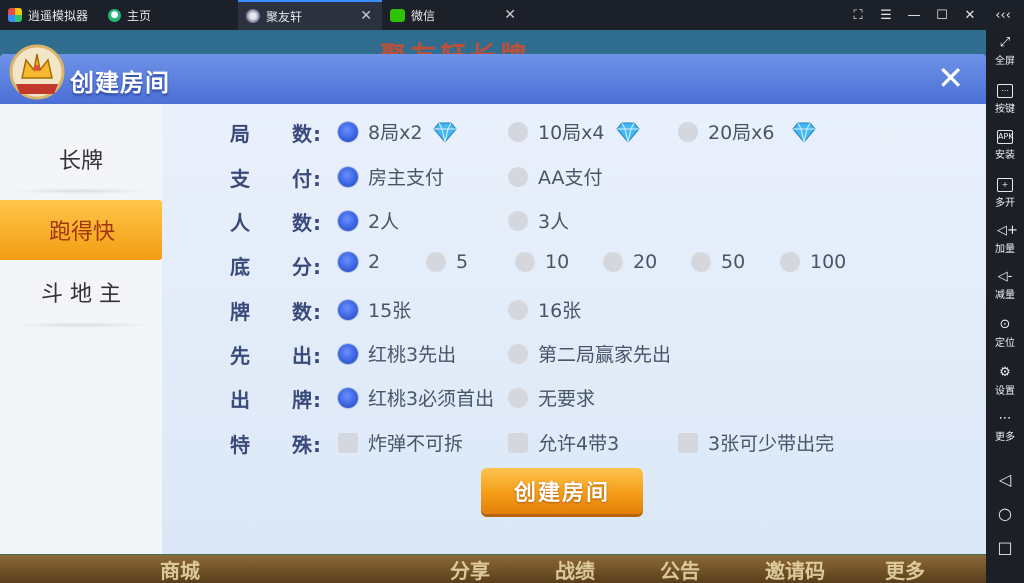 The image size is (1024, 583). What do you see at coordinates (1005, 145) in the screenshot?
I see `sidebar-install: APK 安装` at bounding box center [1005, 145].